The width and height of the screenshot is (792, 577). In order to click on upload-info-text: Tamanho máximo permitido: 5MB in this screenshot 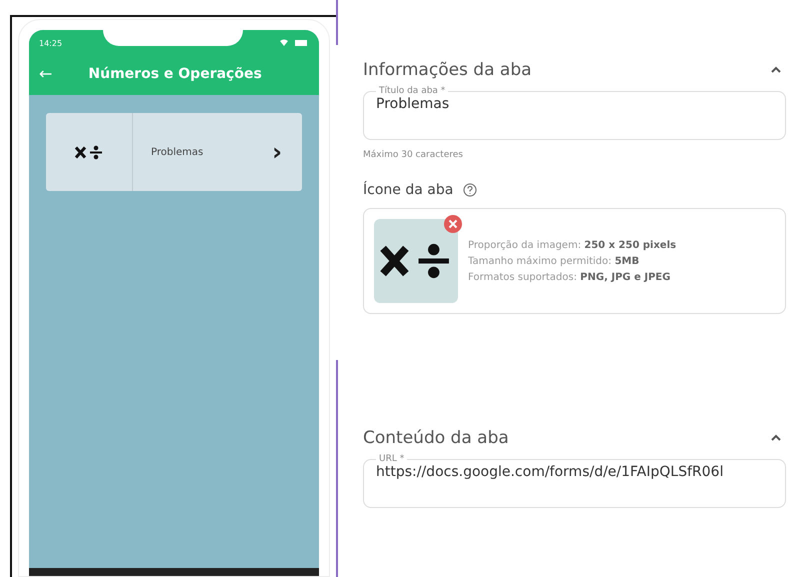, I will do `click(554, 261)`.